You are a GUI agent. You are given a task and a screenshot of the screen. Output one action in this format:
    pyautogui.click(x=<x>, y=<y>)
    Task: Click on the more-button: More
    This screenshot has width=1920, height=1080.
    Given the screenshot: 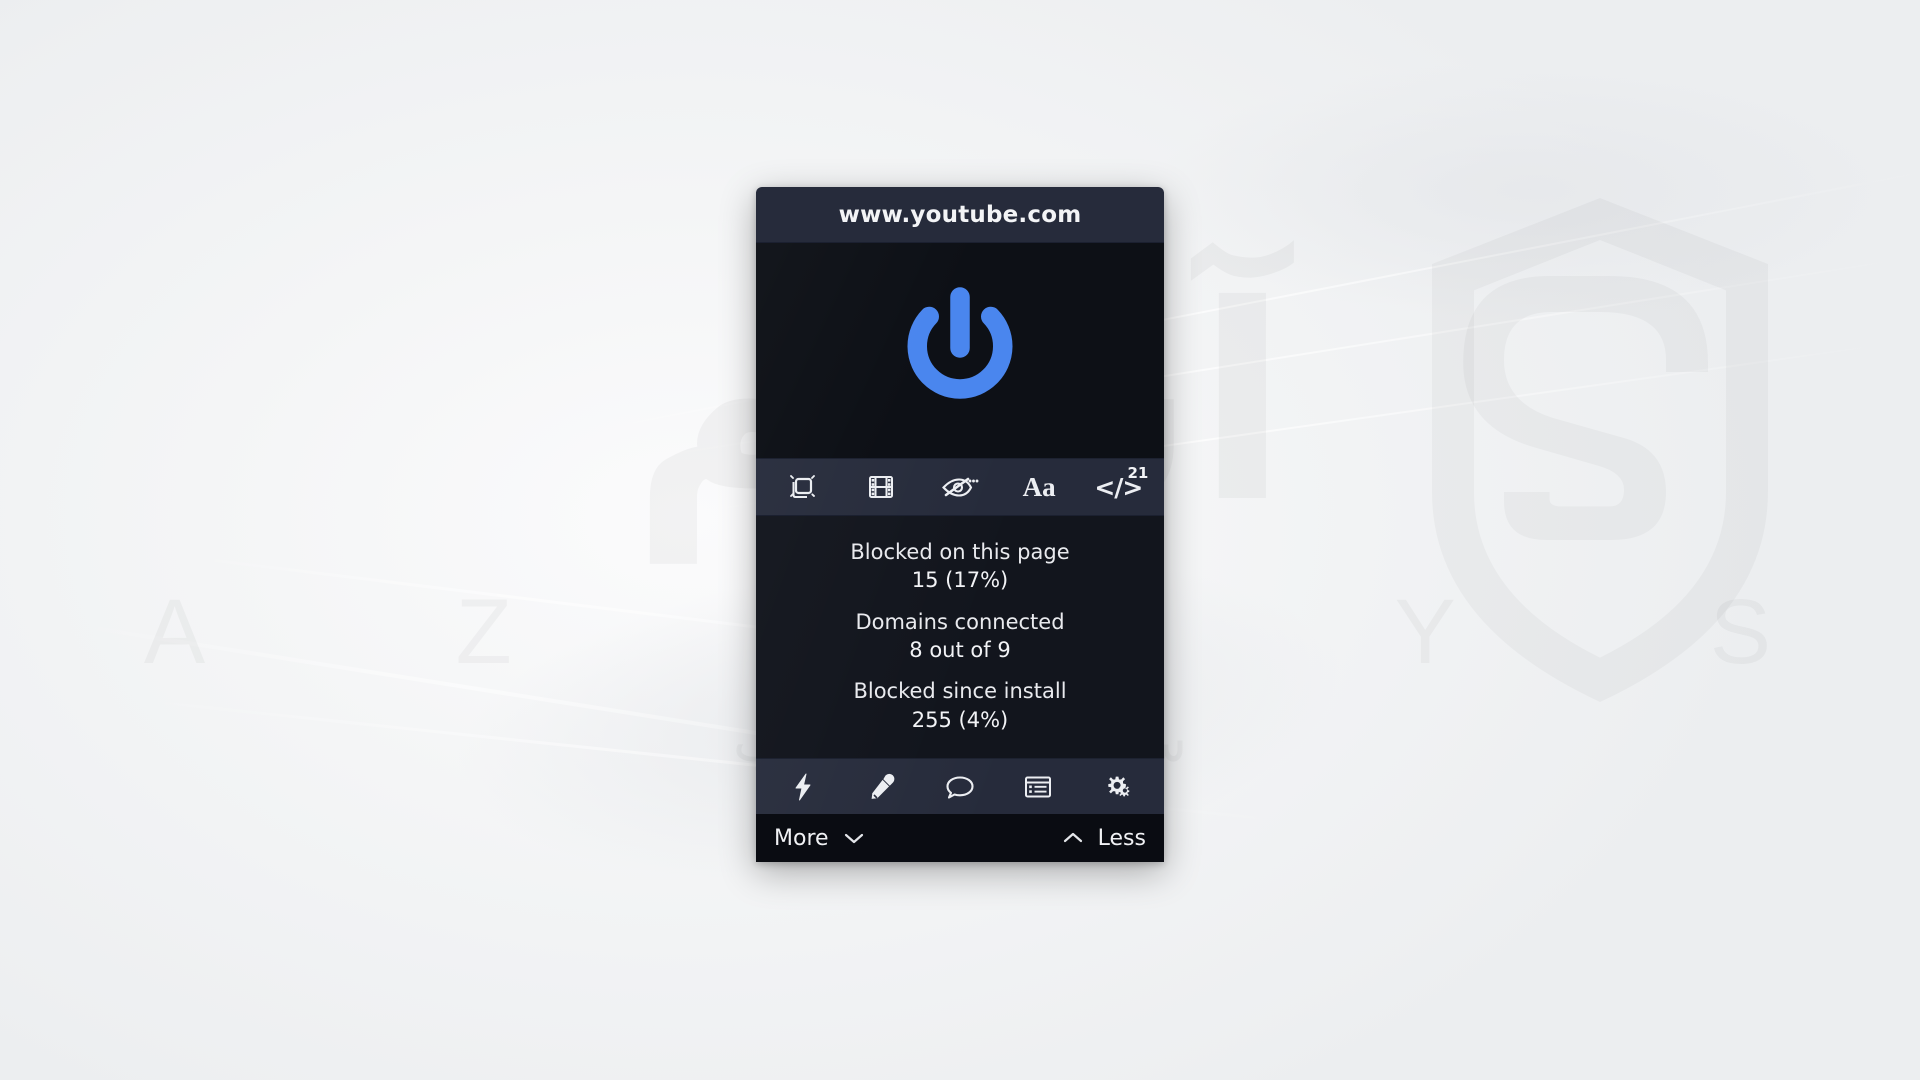 What is the action you would take?
    pyautogui.click(x=819, y=838)
    